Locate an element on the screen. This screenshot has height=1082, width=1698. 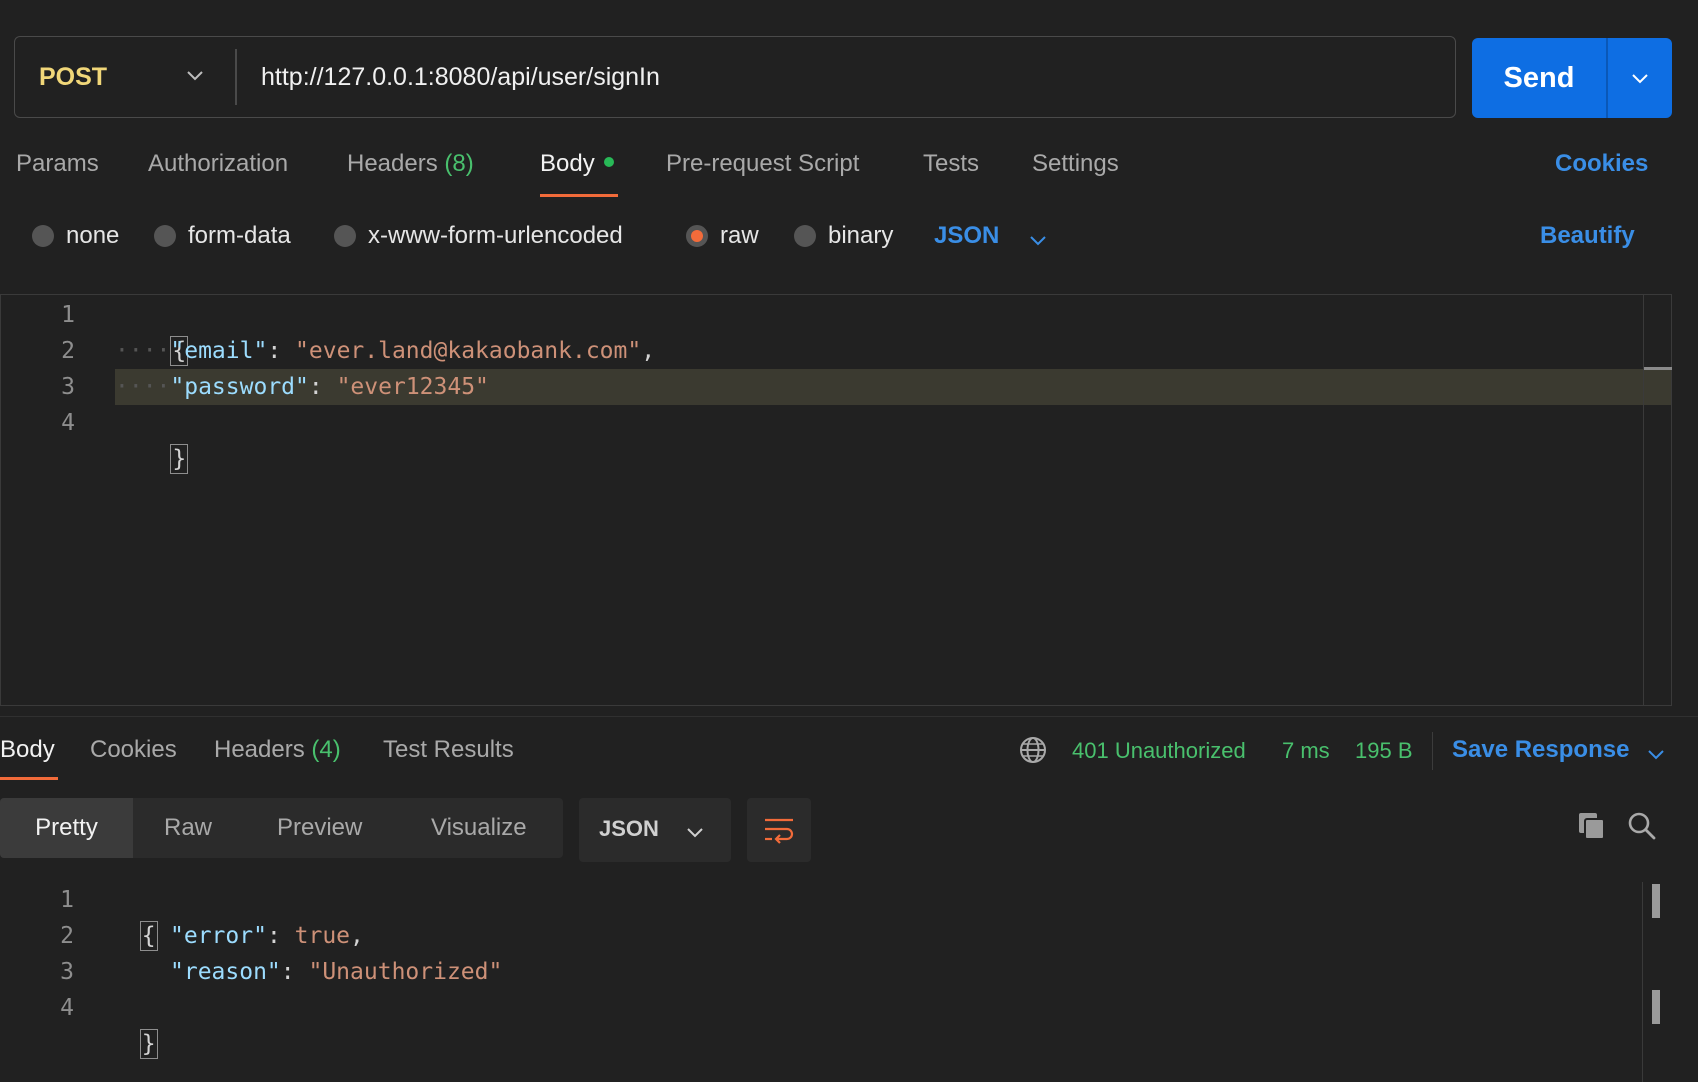
copy-icon is located at coordinates (1592, 826).